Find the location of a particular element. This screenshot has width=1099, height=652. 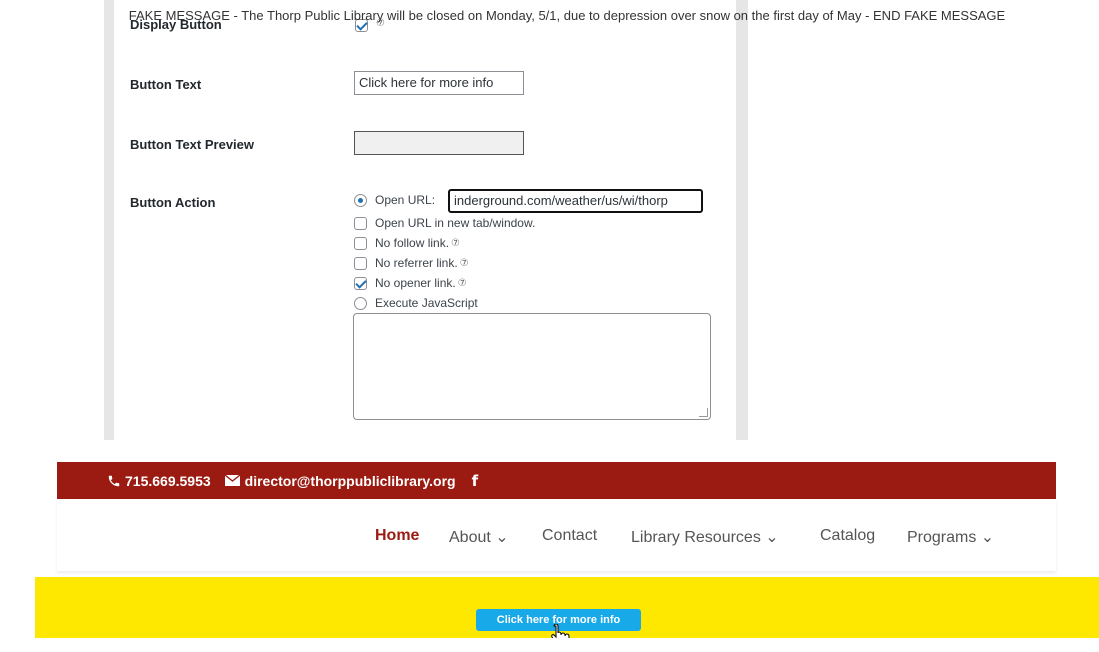

execute-js-option: Execute JavaScript is located at coordinates (416, 303).